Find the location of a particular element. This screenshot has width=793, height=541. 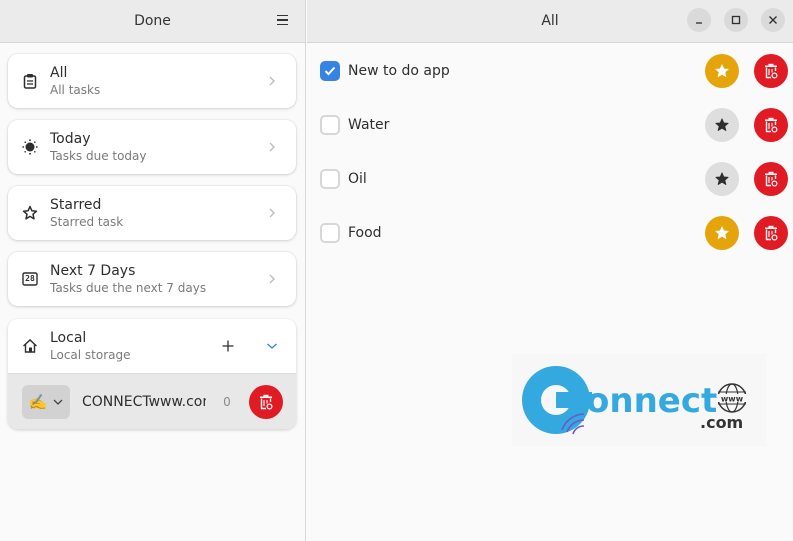

local-service-card: Local Local storage ✍️ CONNECTwww.com 0 is located at coordinates (152, 374).